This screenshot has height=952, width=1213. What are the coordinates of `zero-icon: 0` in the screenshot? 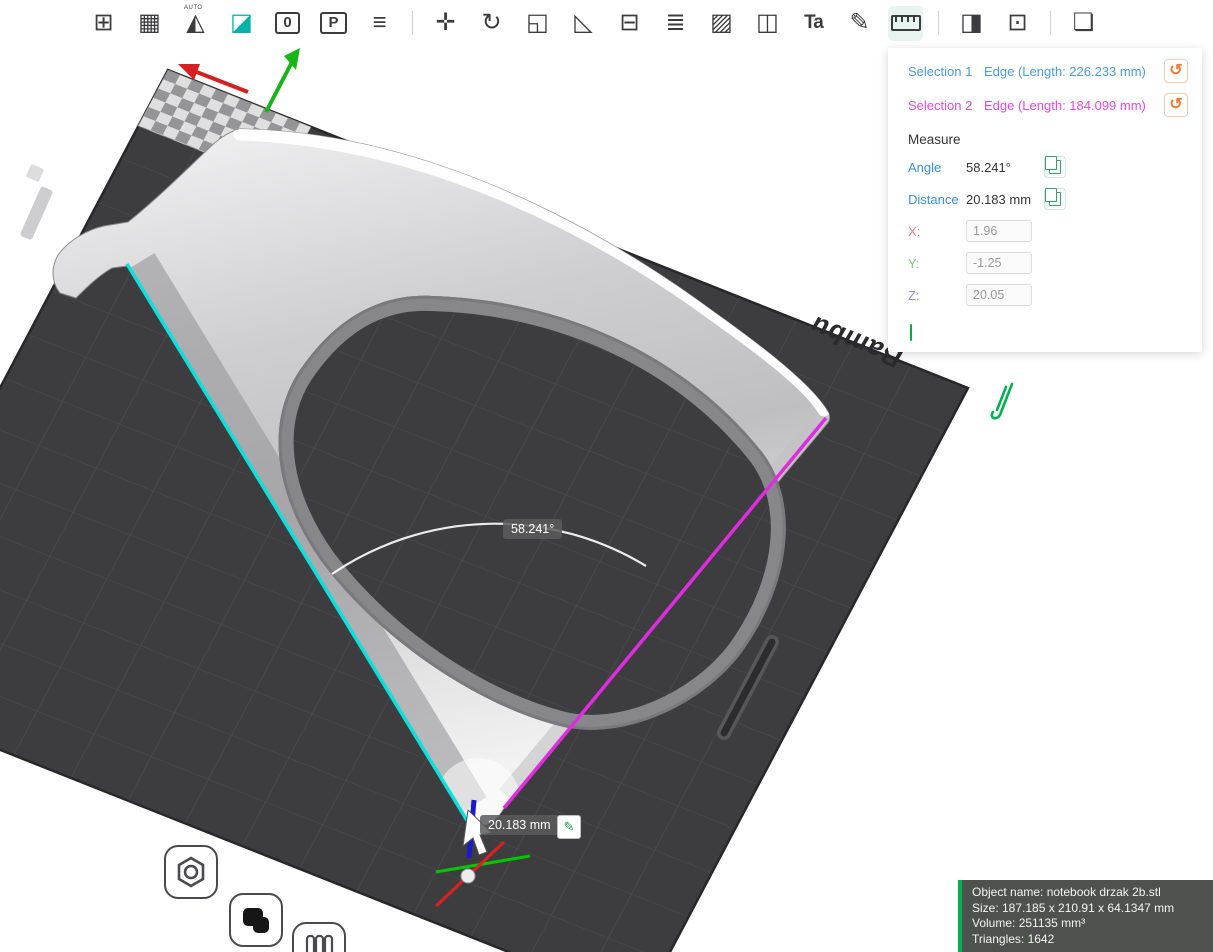 It's located at (287, 23).